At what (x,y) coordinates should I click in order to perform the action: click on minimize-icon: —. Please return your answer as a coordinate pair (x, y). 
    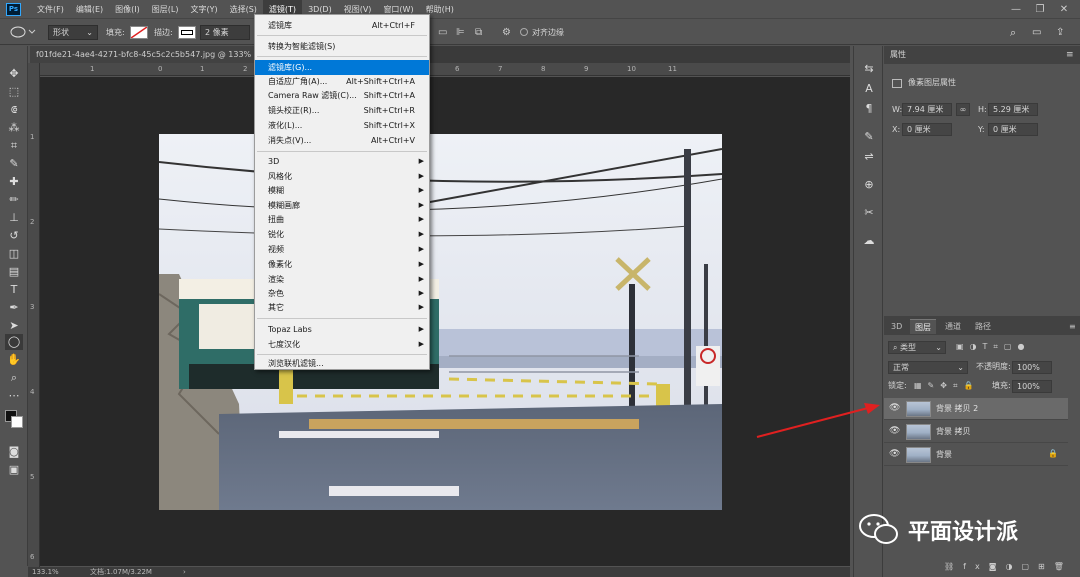
    Looking at the image, I should click on (1016, 9).